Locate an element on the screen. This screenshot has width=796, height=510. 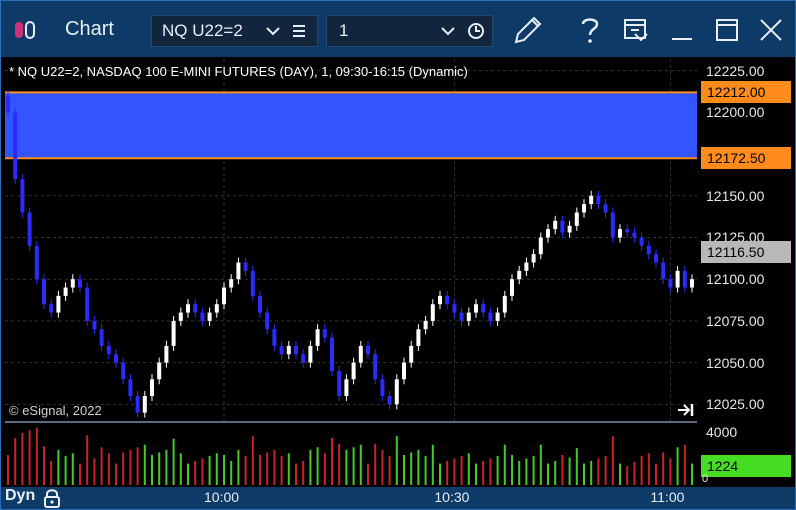
pencil-draw-icon is located at coordinates (528, 30).